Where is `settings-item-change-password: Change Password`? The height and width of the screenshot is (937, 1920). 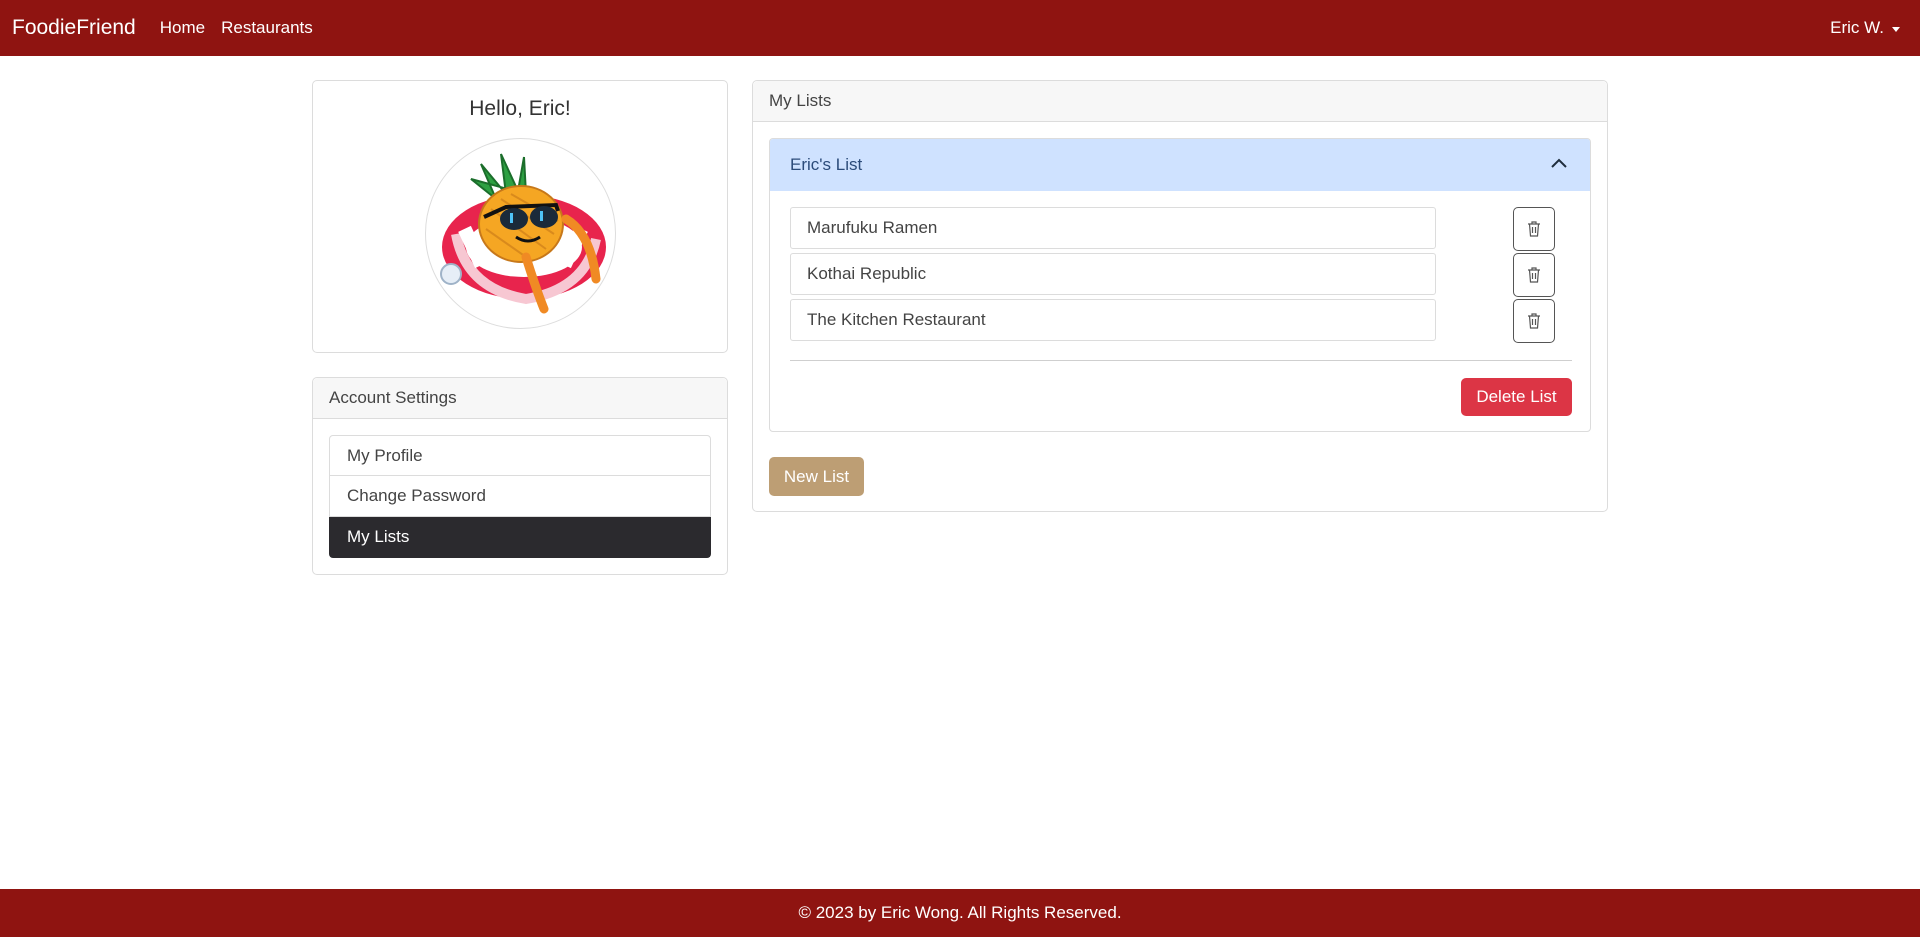 settings-item-change-password: Change Password is located at coordinates (520, 496).